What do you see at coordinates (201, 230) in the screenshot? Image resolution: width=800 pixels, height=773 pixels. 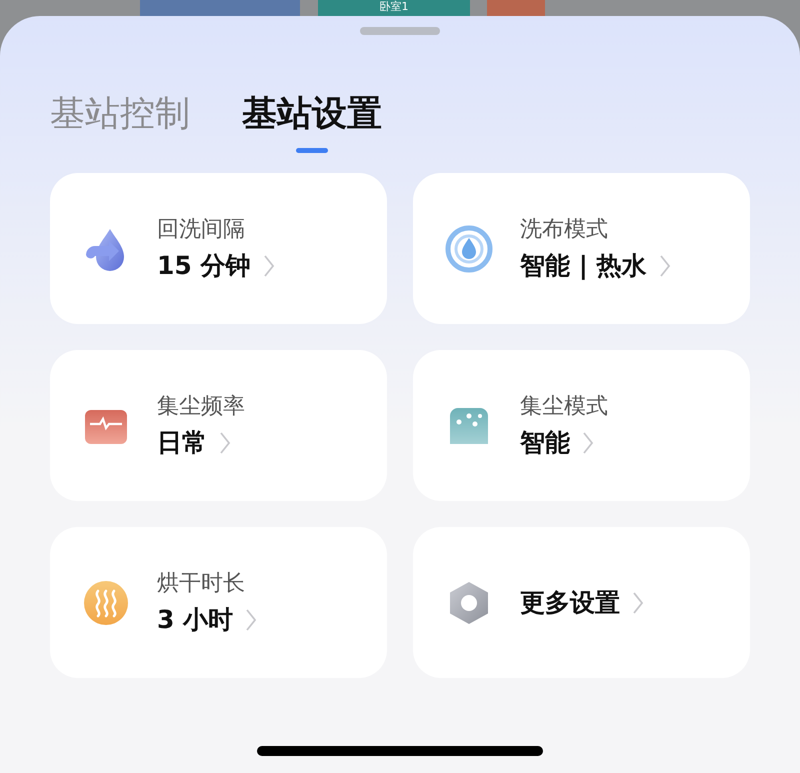 I see `setting-title: 回洗间隔` at bounding box center [201, 230].